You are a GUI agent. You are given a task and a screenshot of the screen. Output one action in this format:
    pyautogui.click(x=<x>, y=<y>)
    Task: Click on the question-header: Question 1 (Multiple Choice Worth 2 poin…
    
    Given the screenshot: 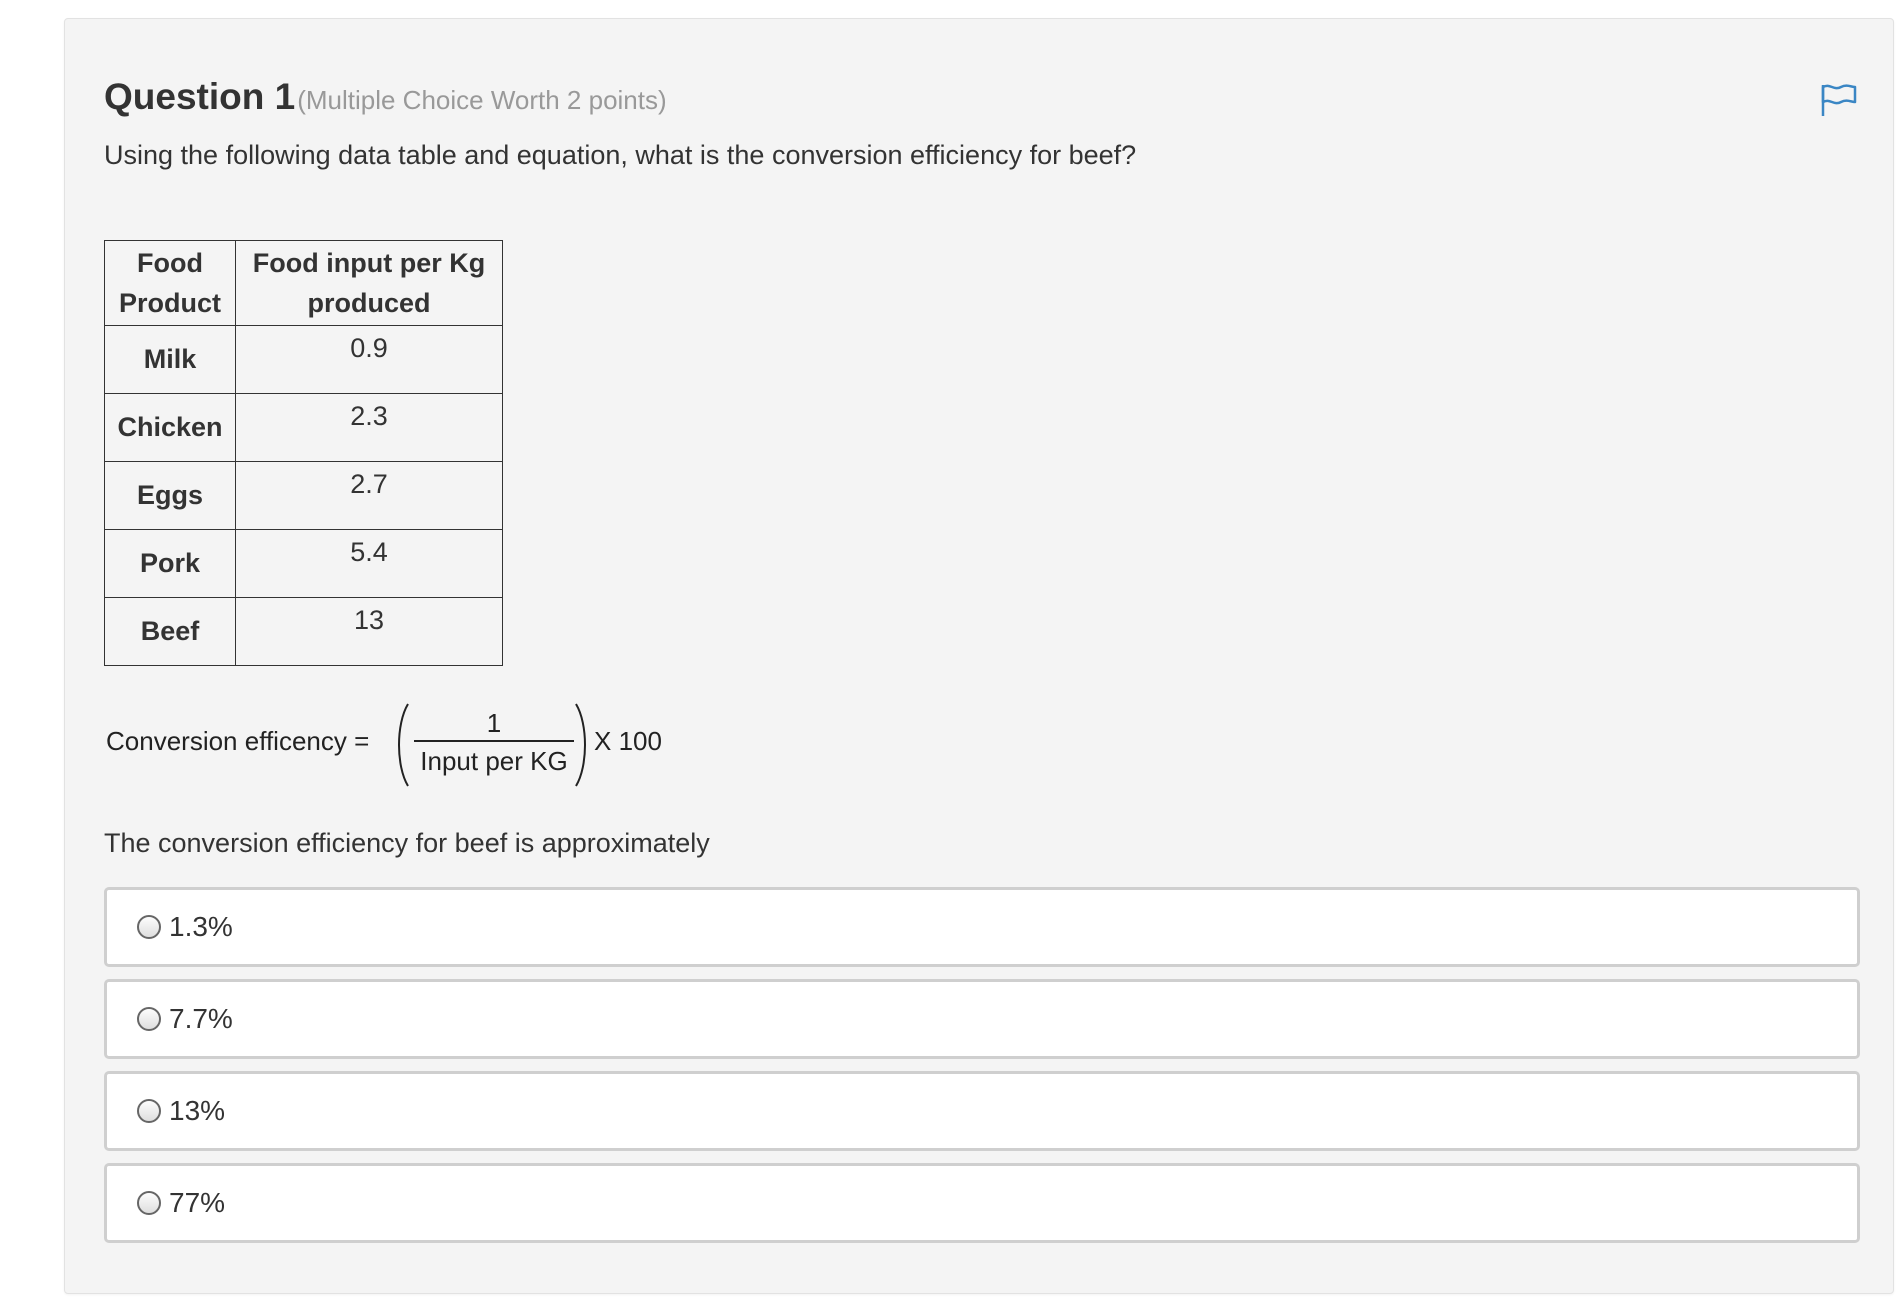 What is the action you would take?
    pyautogui.click(x=385, y=101)
    